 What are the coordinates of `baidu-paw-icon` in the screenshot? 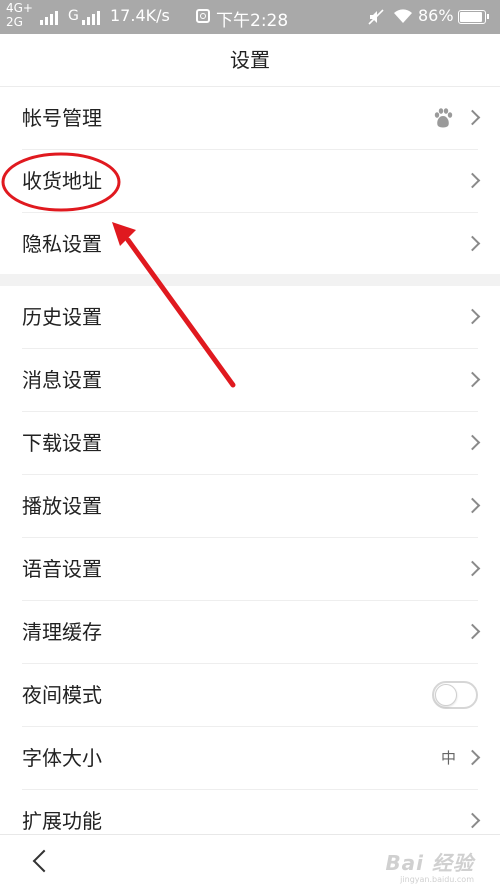 It's located at (443, 118).